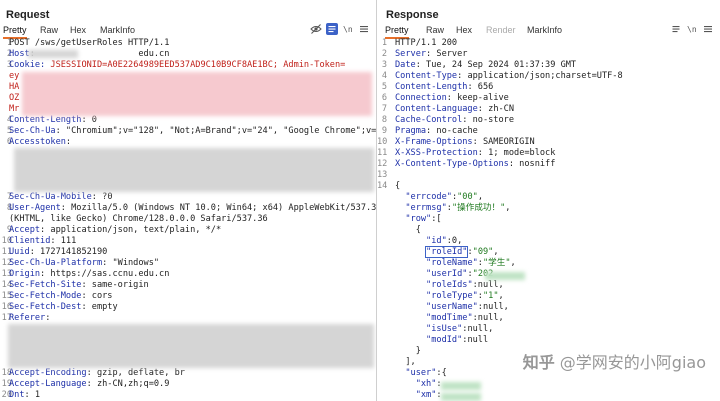 The height and width of the screenshot is (401, 720). Describe the element at coordinates (436, 109) in the screenshot. I see `token: Content-Language` at that location.